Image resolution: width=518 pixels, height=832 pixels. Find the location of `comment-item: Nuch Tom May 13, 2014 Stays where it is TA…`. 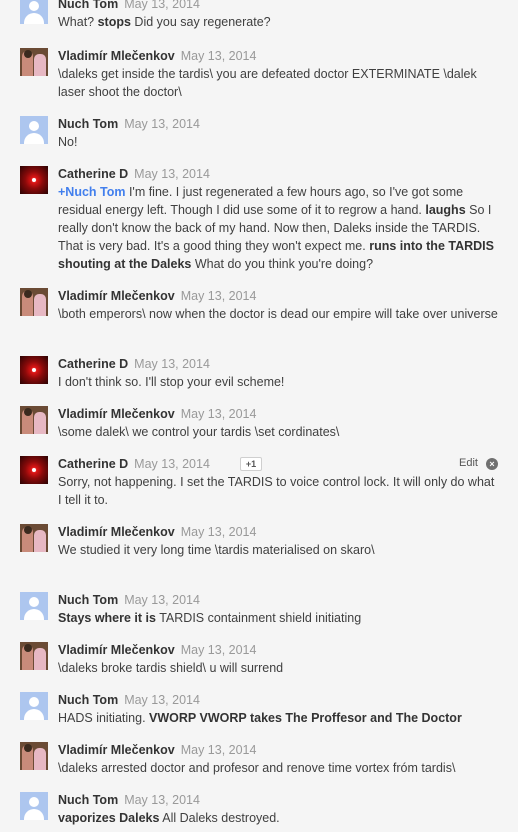

comment-item: Nuch Tom May 13, 2014 Stays where it is TA… is located at coordinates (259, 612).